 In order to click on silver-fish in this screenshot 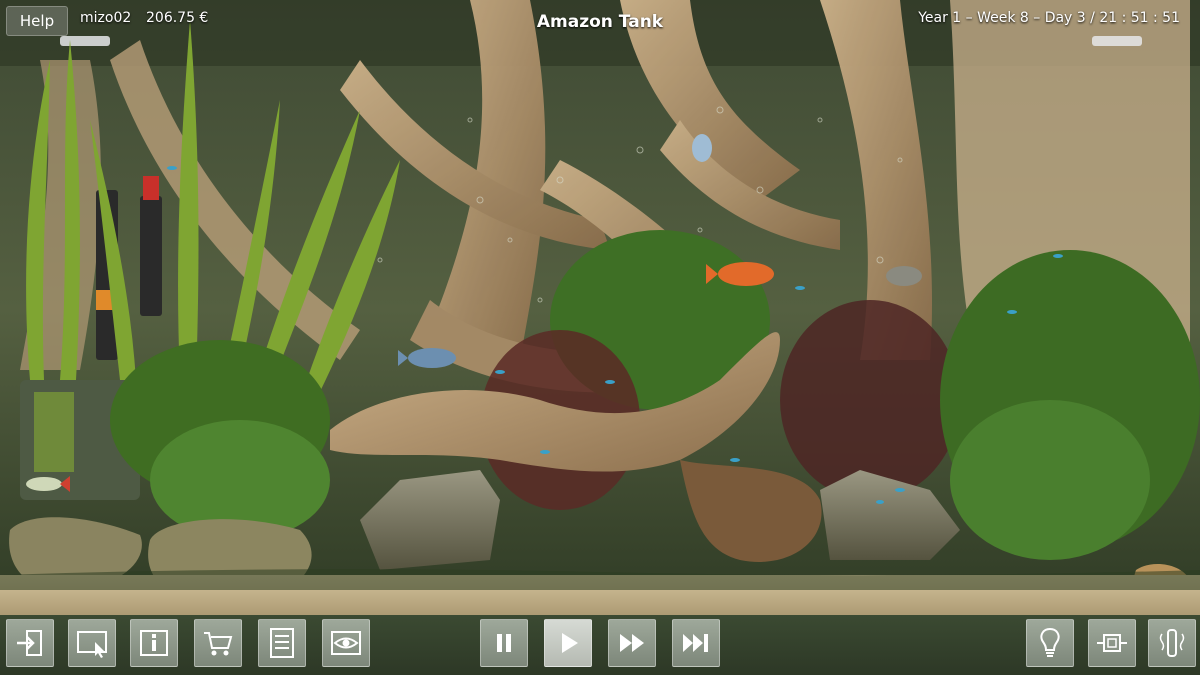, I will do `click(904, 276)`.